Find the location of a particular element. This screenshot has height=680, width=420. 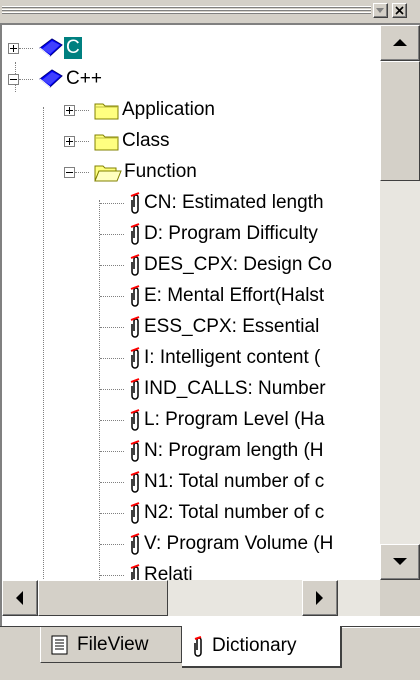

tree-node-label: C++ is located at coordinates (84, 78).